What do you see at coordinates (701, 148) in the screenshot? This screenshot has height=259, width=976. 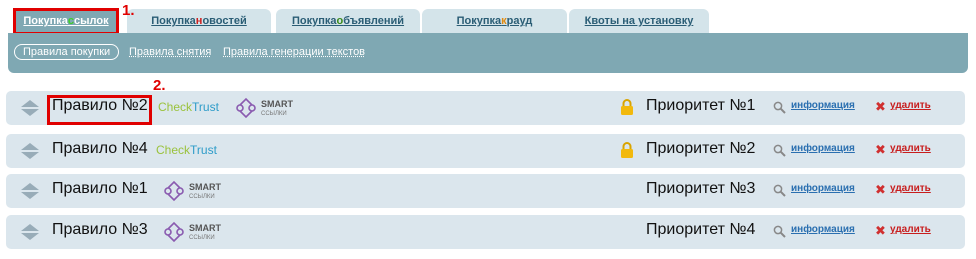 I see `rule-priority: Приоритет №2` at bounding box center [701, 148].